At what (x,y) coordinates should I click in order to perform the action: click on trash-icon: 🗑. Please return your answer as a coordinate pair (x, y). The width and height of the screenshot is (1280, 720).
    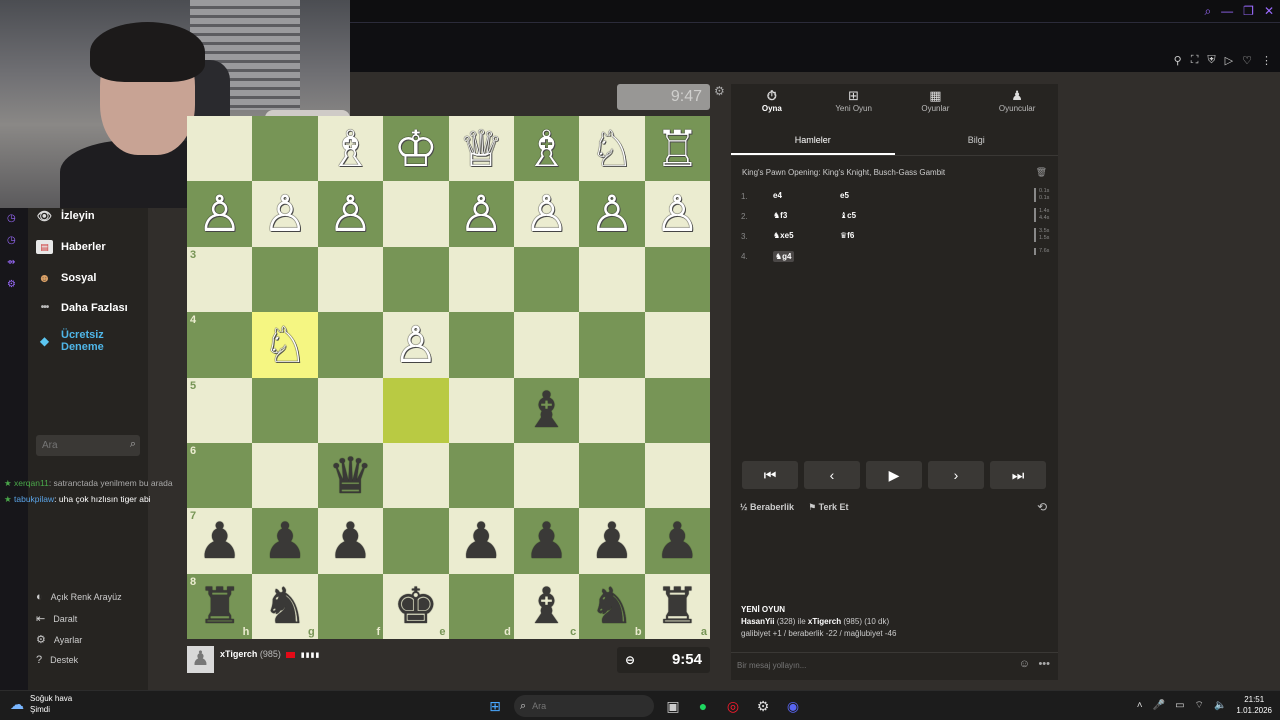
    Looking at the image, I should click on (1041, 172).